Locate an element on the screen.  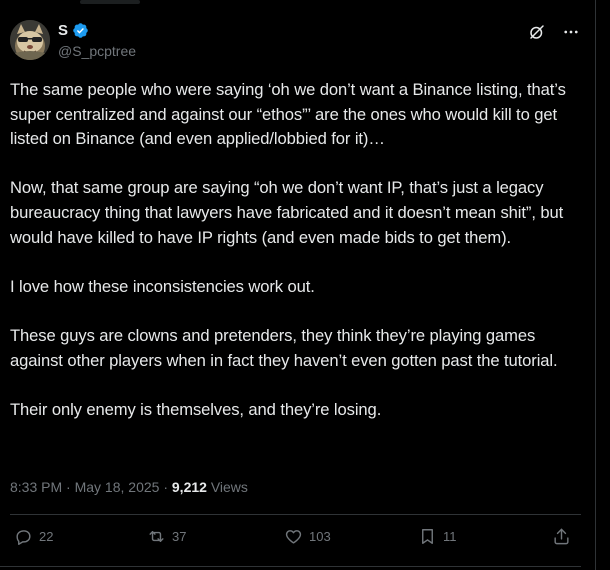
avatar is located at coordinates (30, 40).